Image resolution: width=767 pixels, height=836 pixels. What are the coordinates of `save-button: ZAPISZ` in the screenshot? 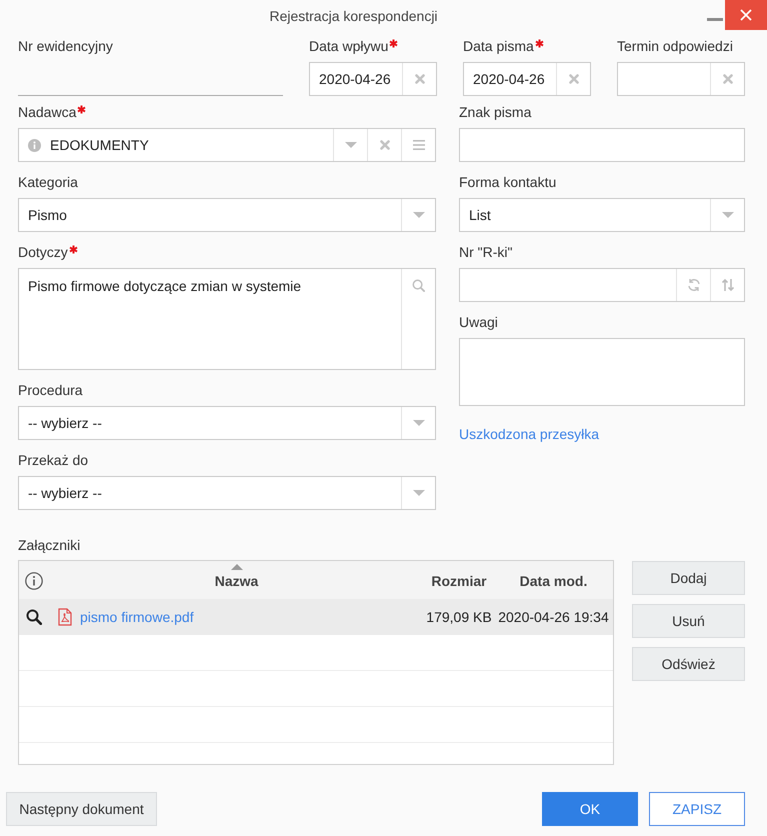 It's located at (697, 809).